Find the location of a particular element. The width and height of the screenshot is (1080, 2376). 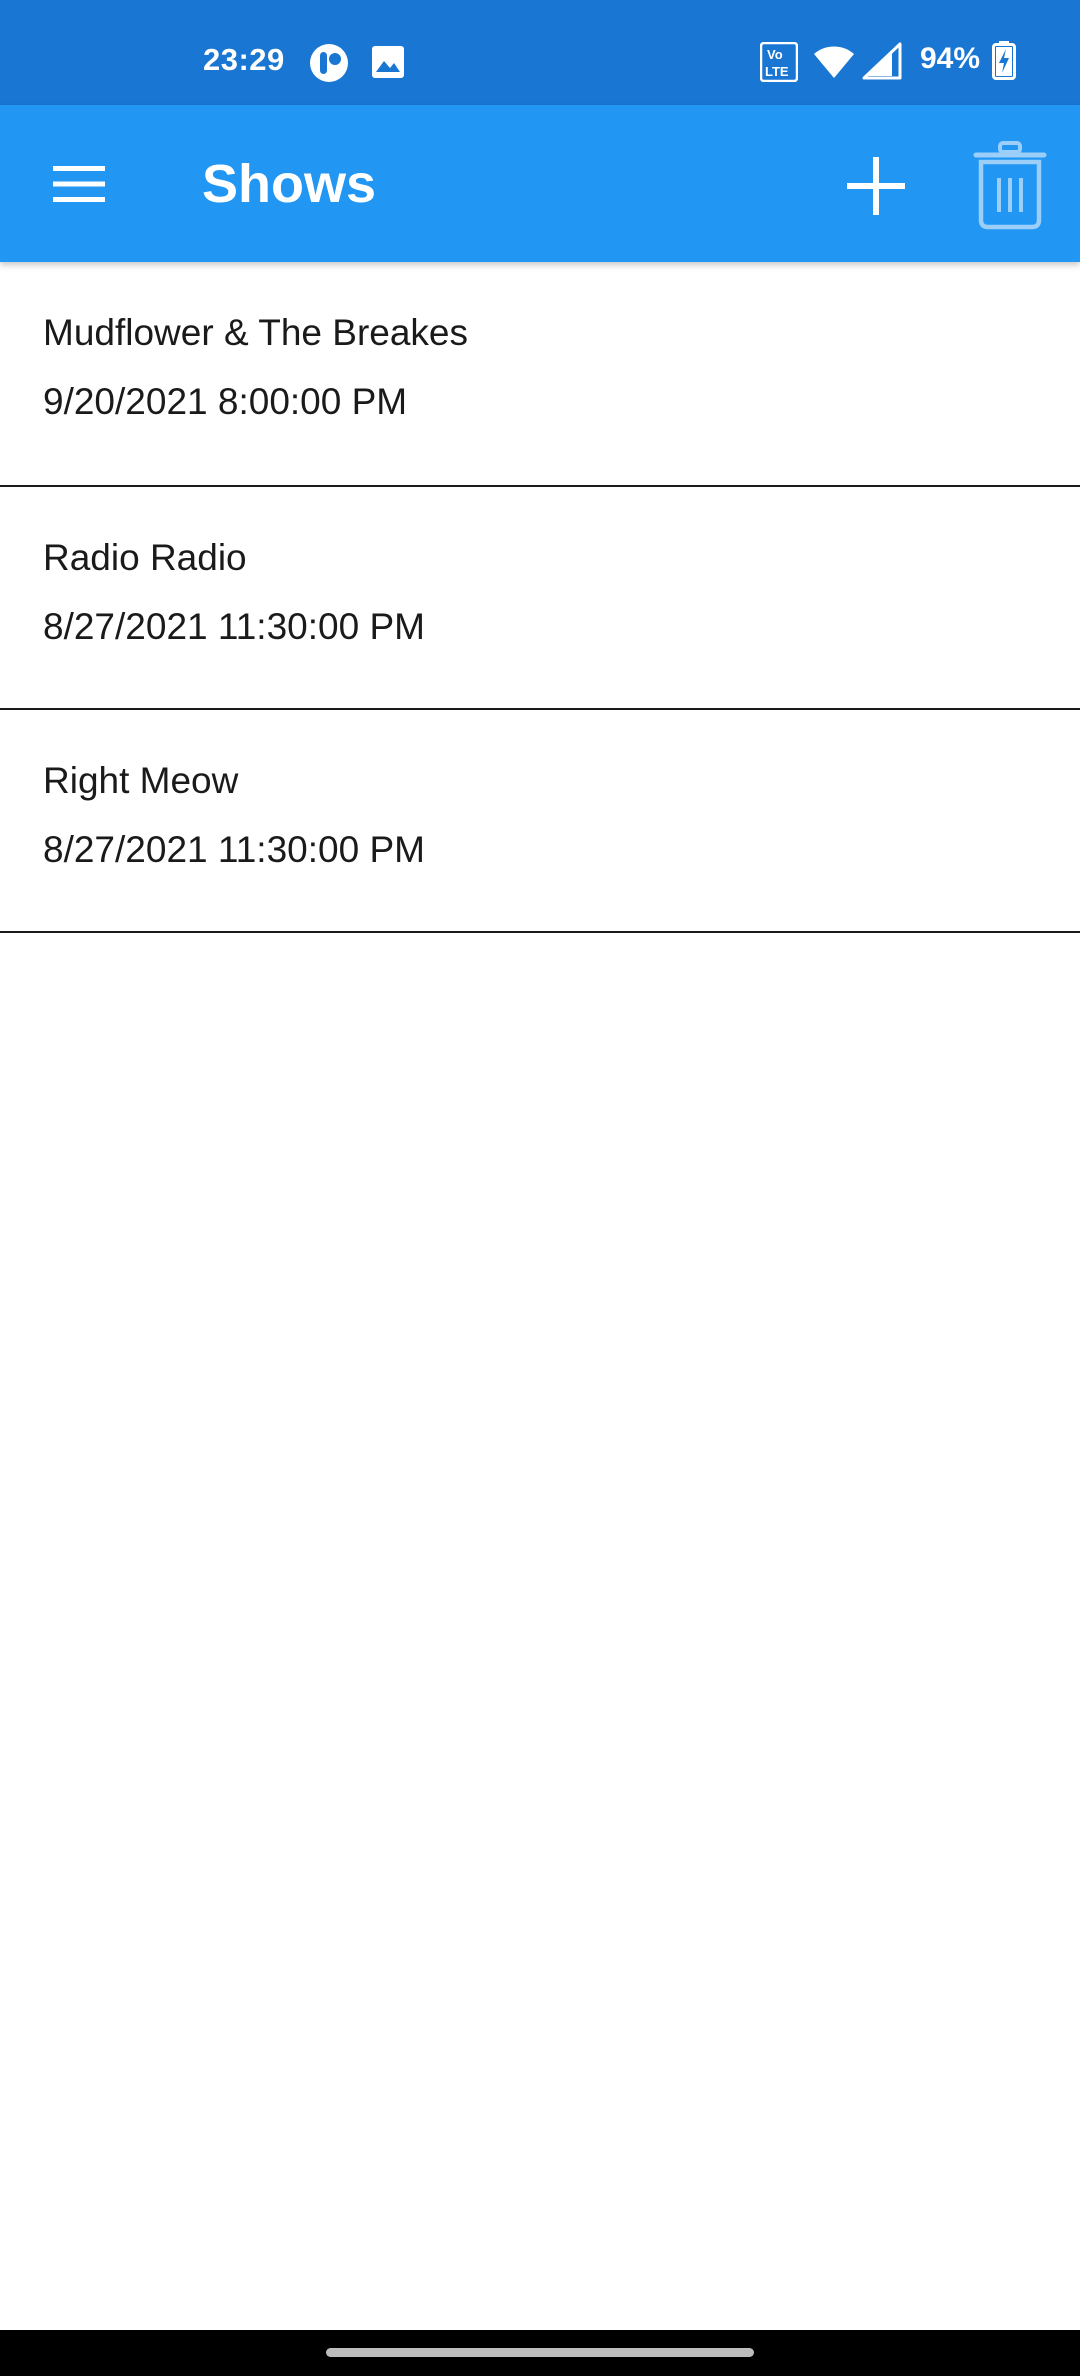

trash-icon is located at coordinates (1010, 185).